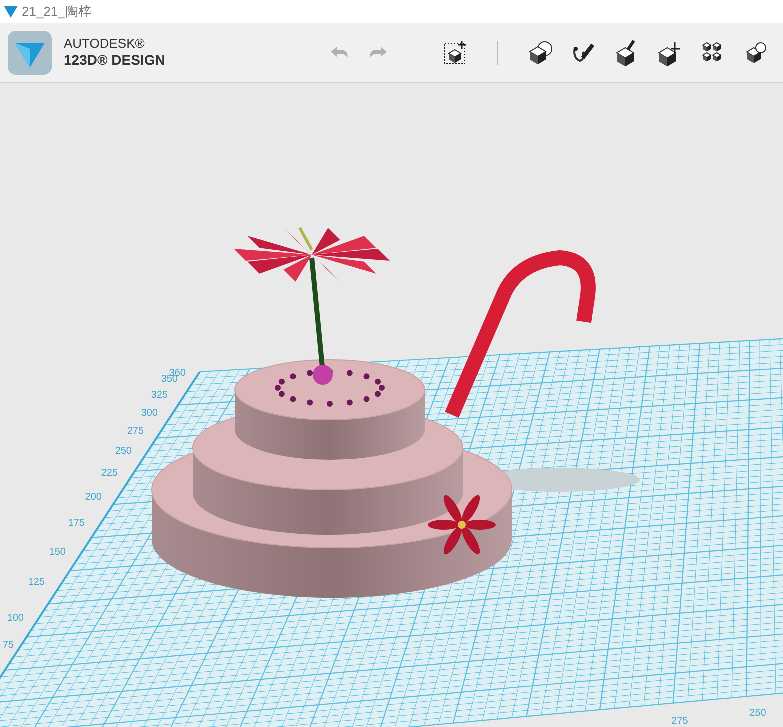 The height and width of the screenshot is (727, 783). I want to click on brand-name: AUTODESK®, so click(105, 44).